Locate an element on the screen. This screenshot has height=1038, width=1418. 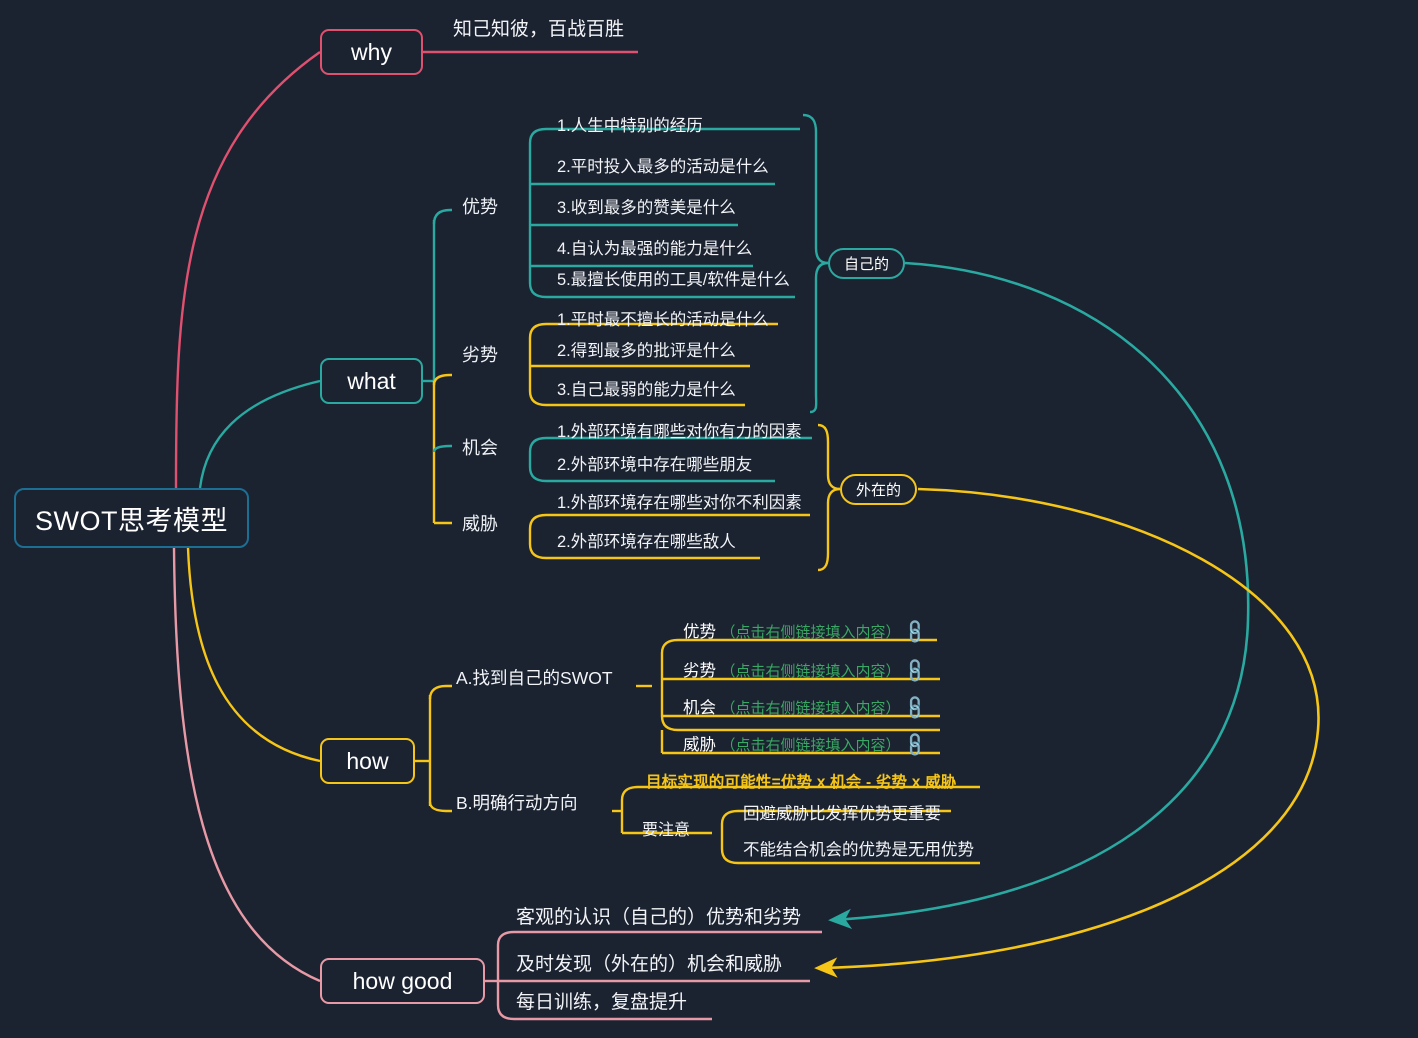
strength-item-1-label: 1.人生中特别的经历 is located at coordinates (630, 126).